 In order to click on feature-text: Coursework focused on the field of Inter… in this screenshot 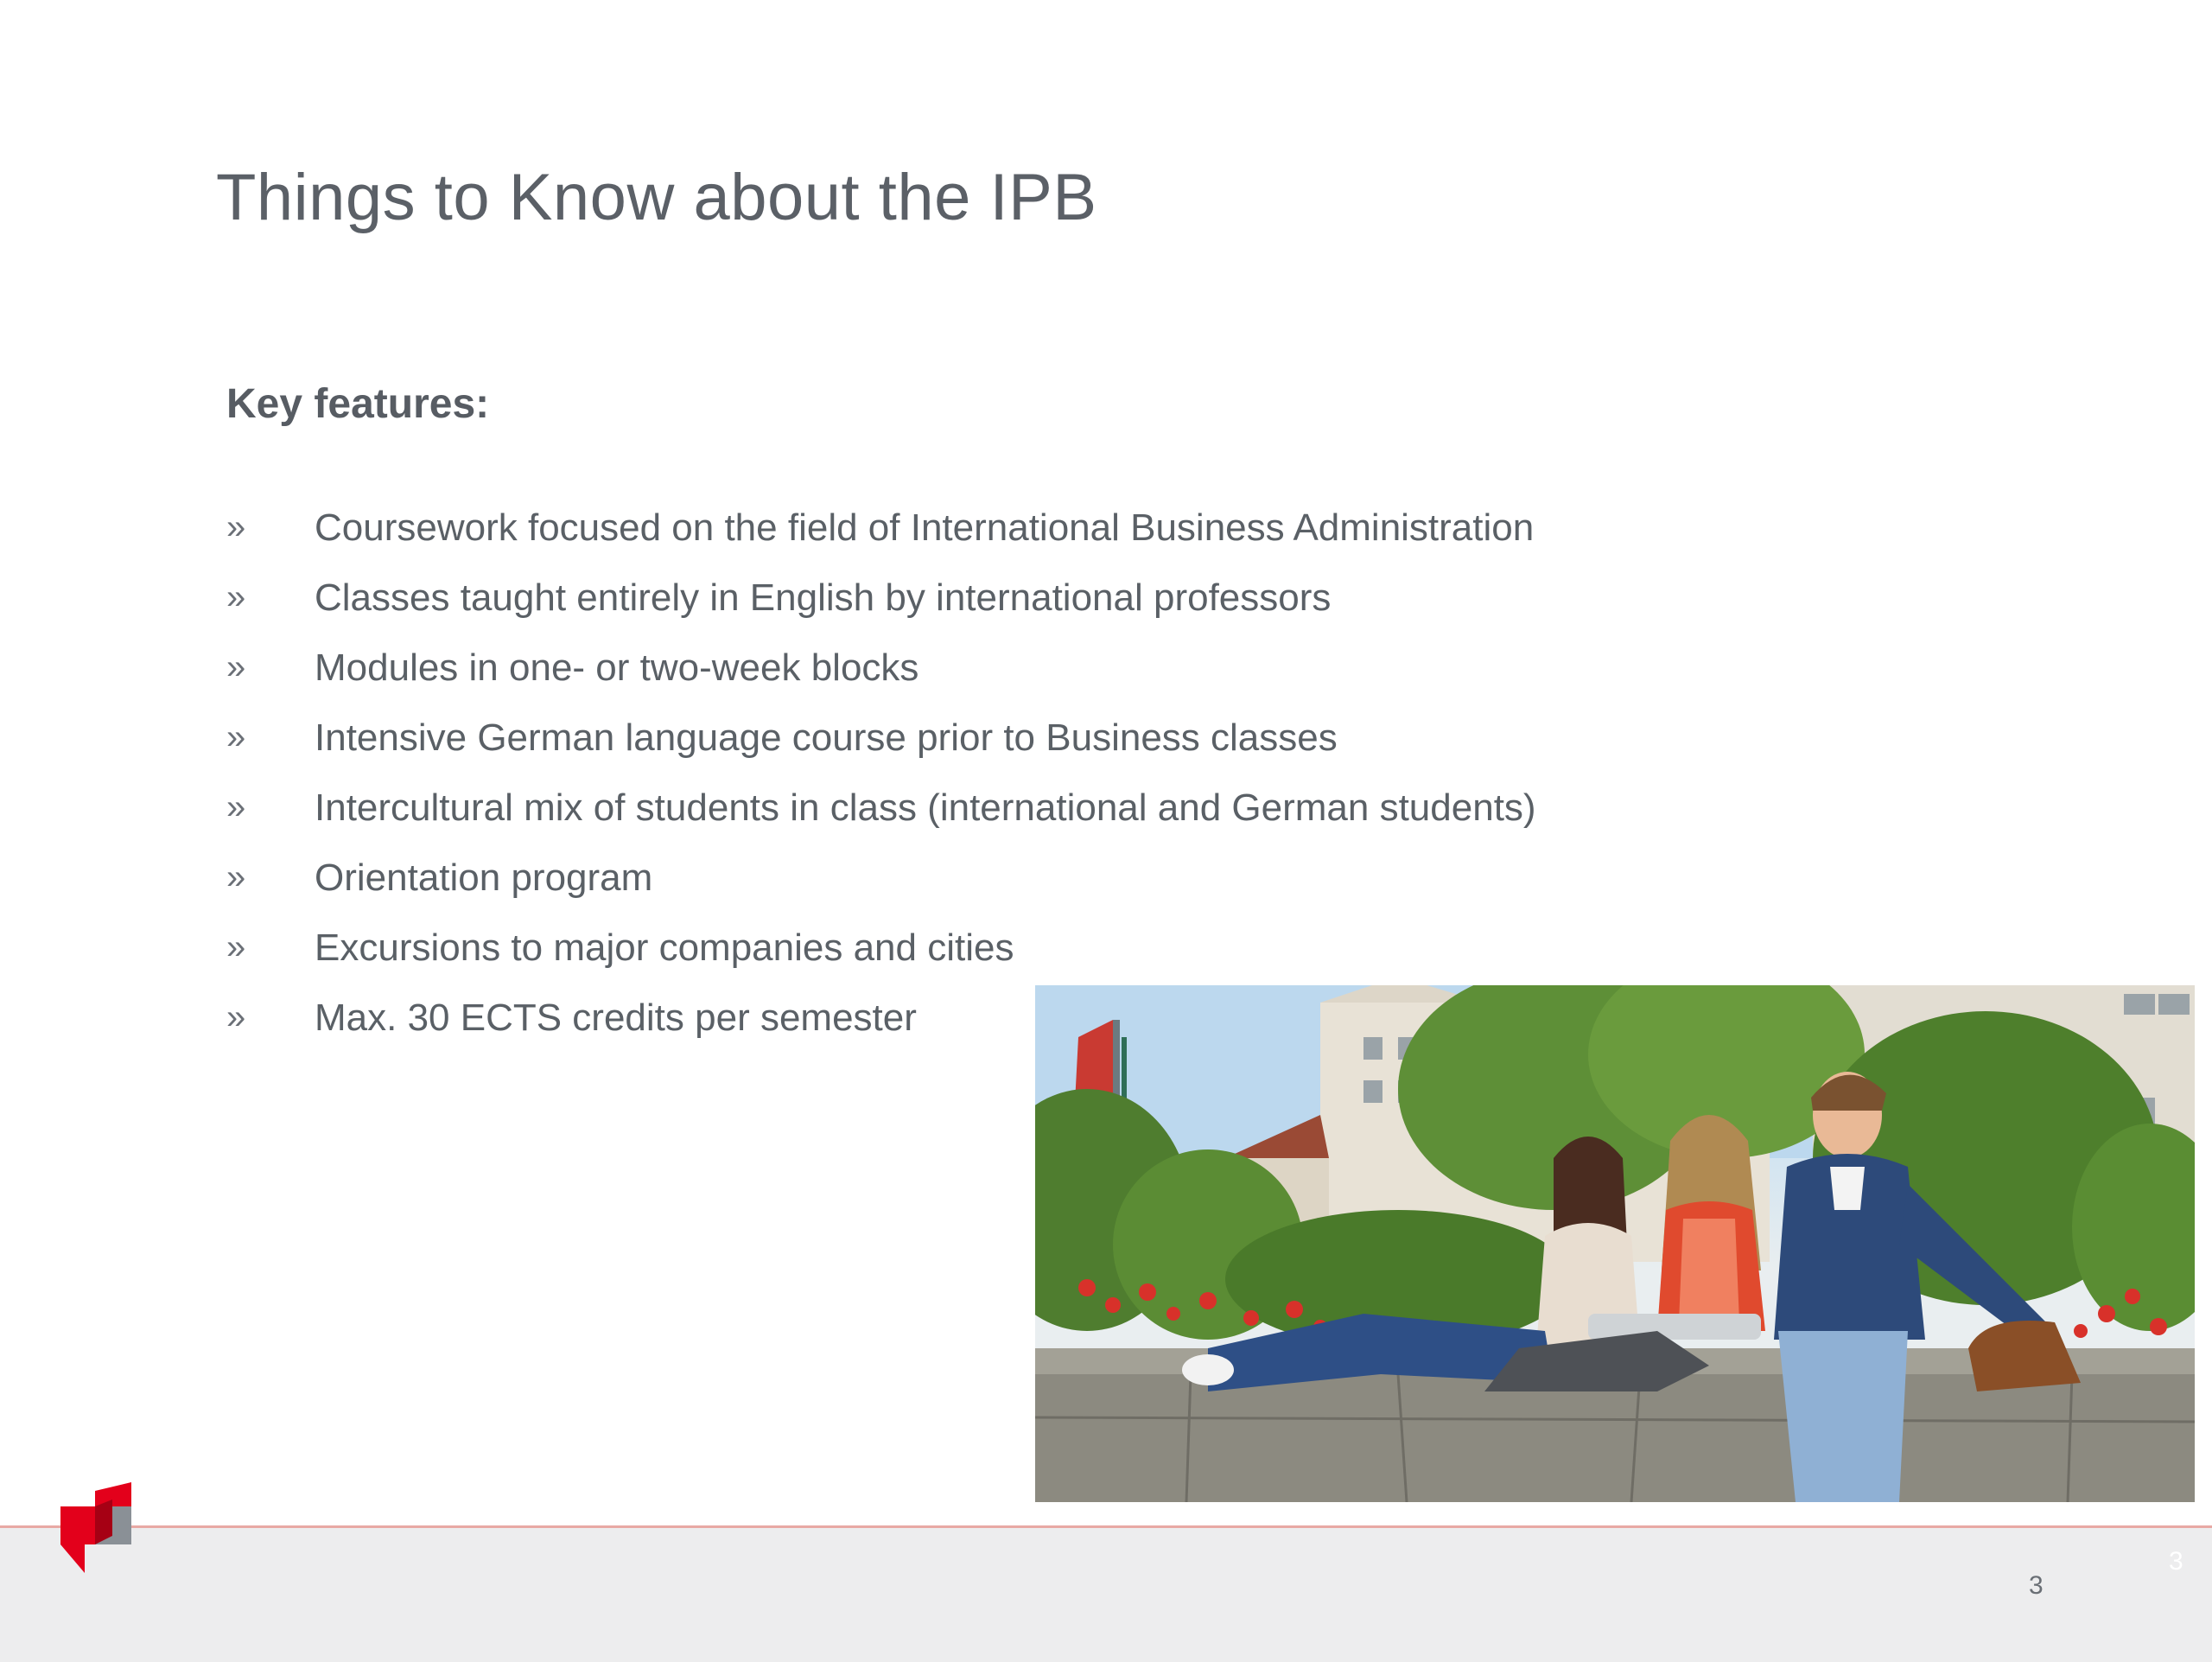, I will do `click(925, 527)`.